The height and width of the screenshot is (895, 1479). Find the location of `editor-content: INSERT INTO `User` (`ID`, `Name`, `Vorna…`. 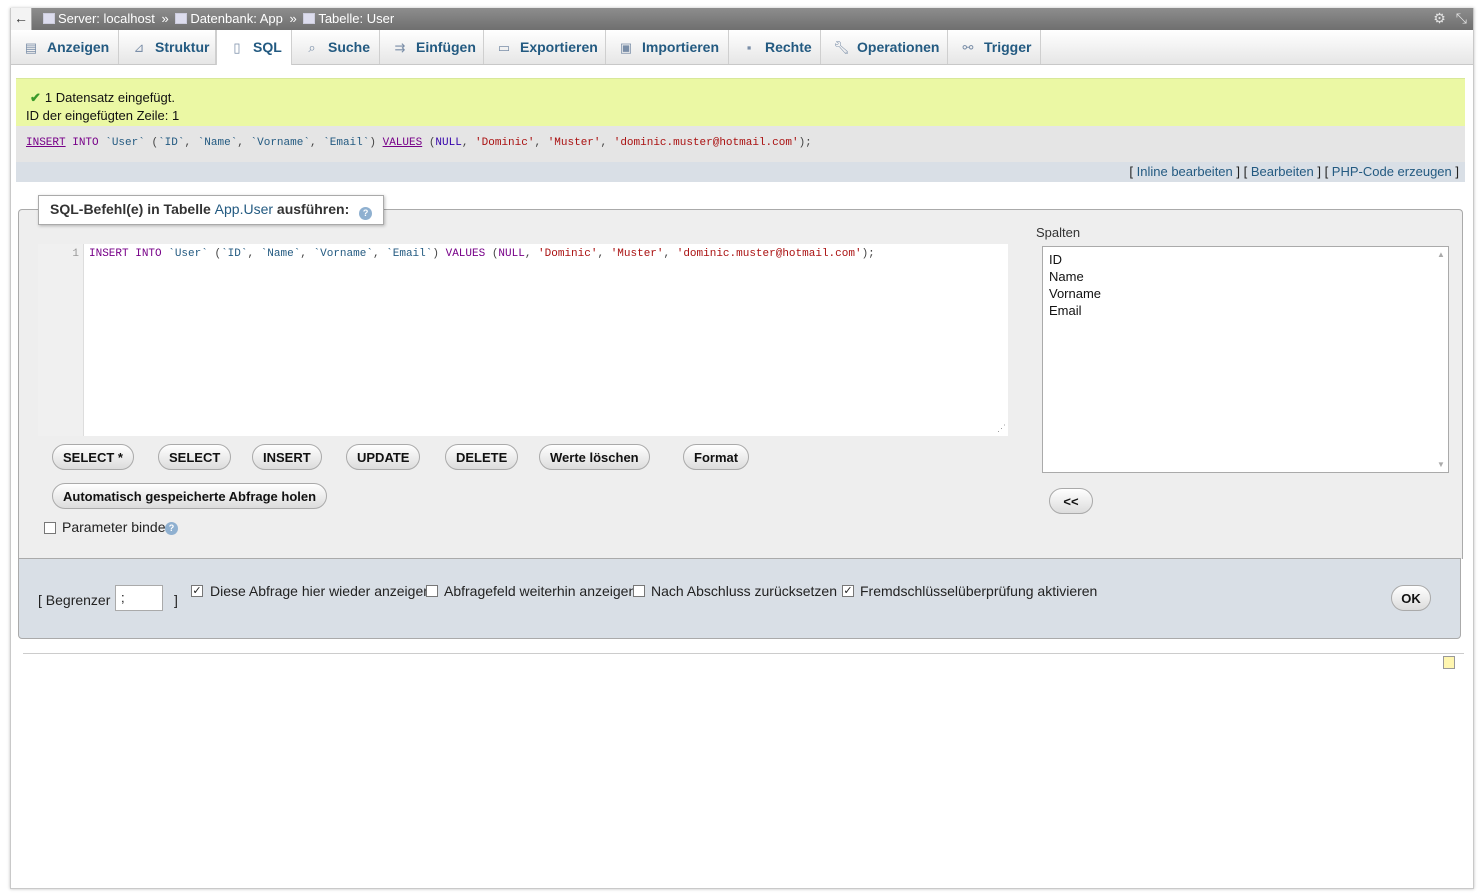

editor-content: INSERT INTO `User` (`ID`, `Name`, `Vorna… is located at coordinates (482, 254).